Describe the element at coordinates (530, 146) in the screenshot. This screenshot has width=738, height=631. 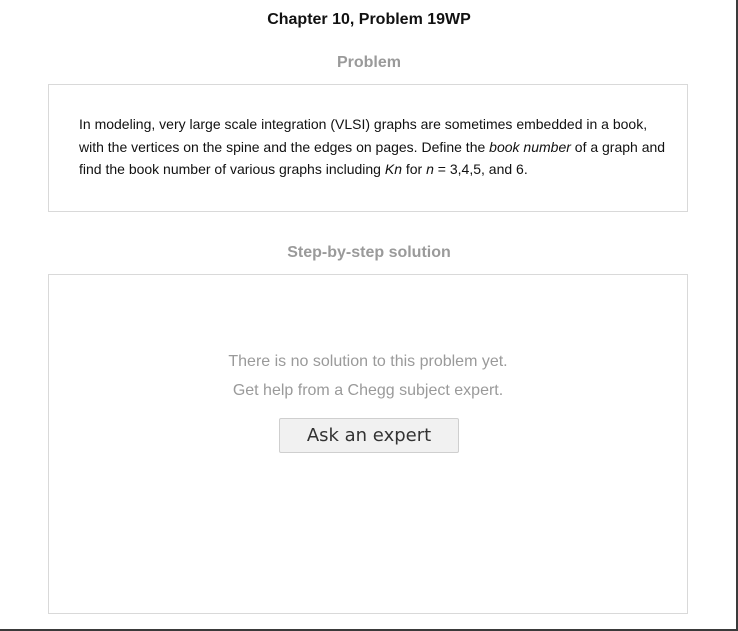
I see `problem-term-book-number: book number` at that location.